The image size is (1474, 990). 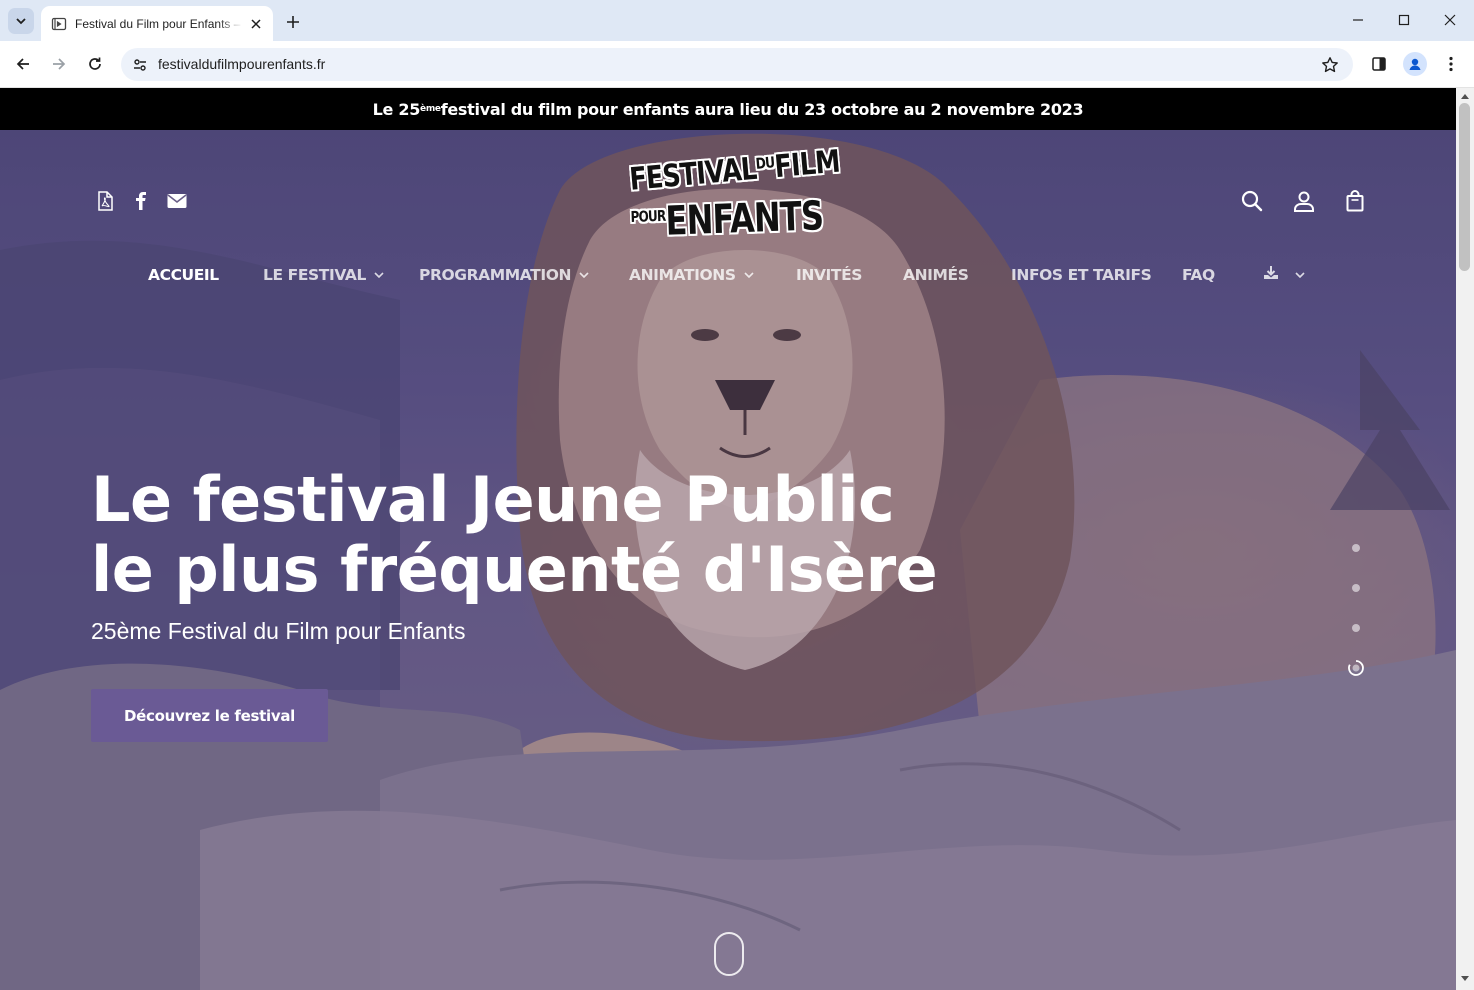 I want to click on search-icon, so click(x=1252, y=201).